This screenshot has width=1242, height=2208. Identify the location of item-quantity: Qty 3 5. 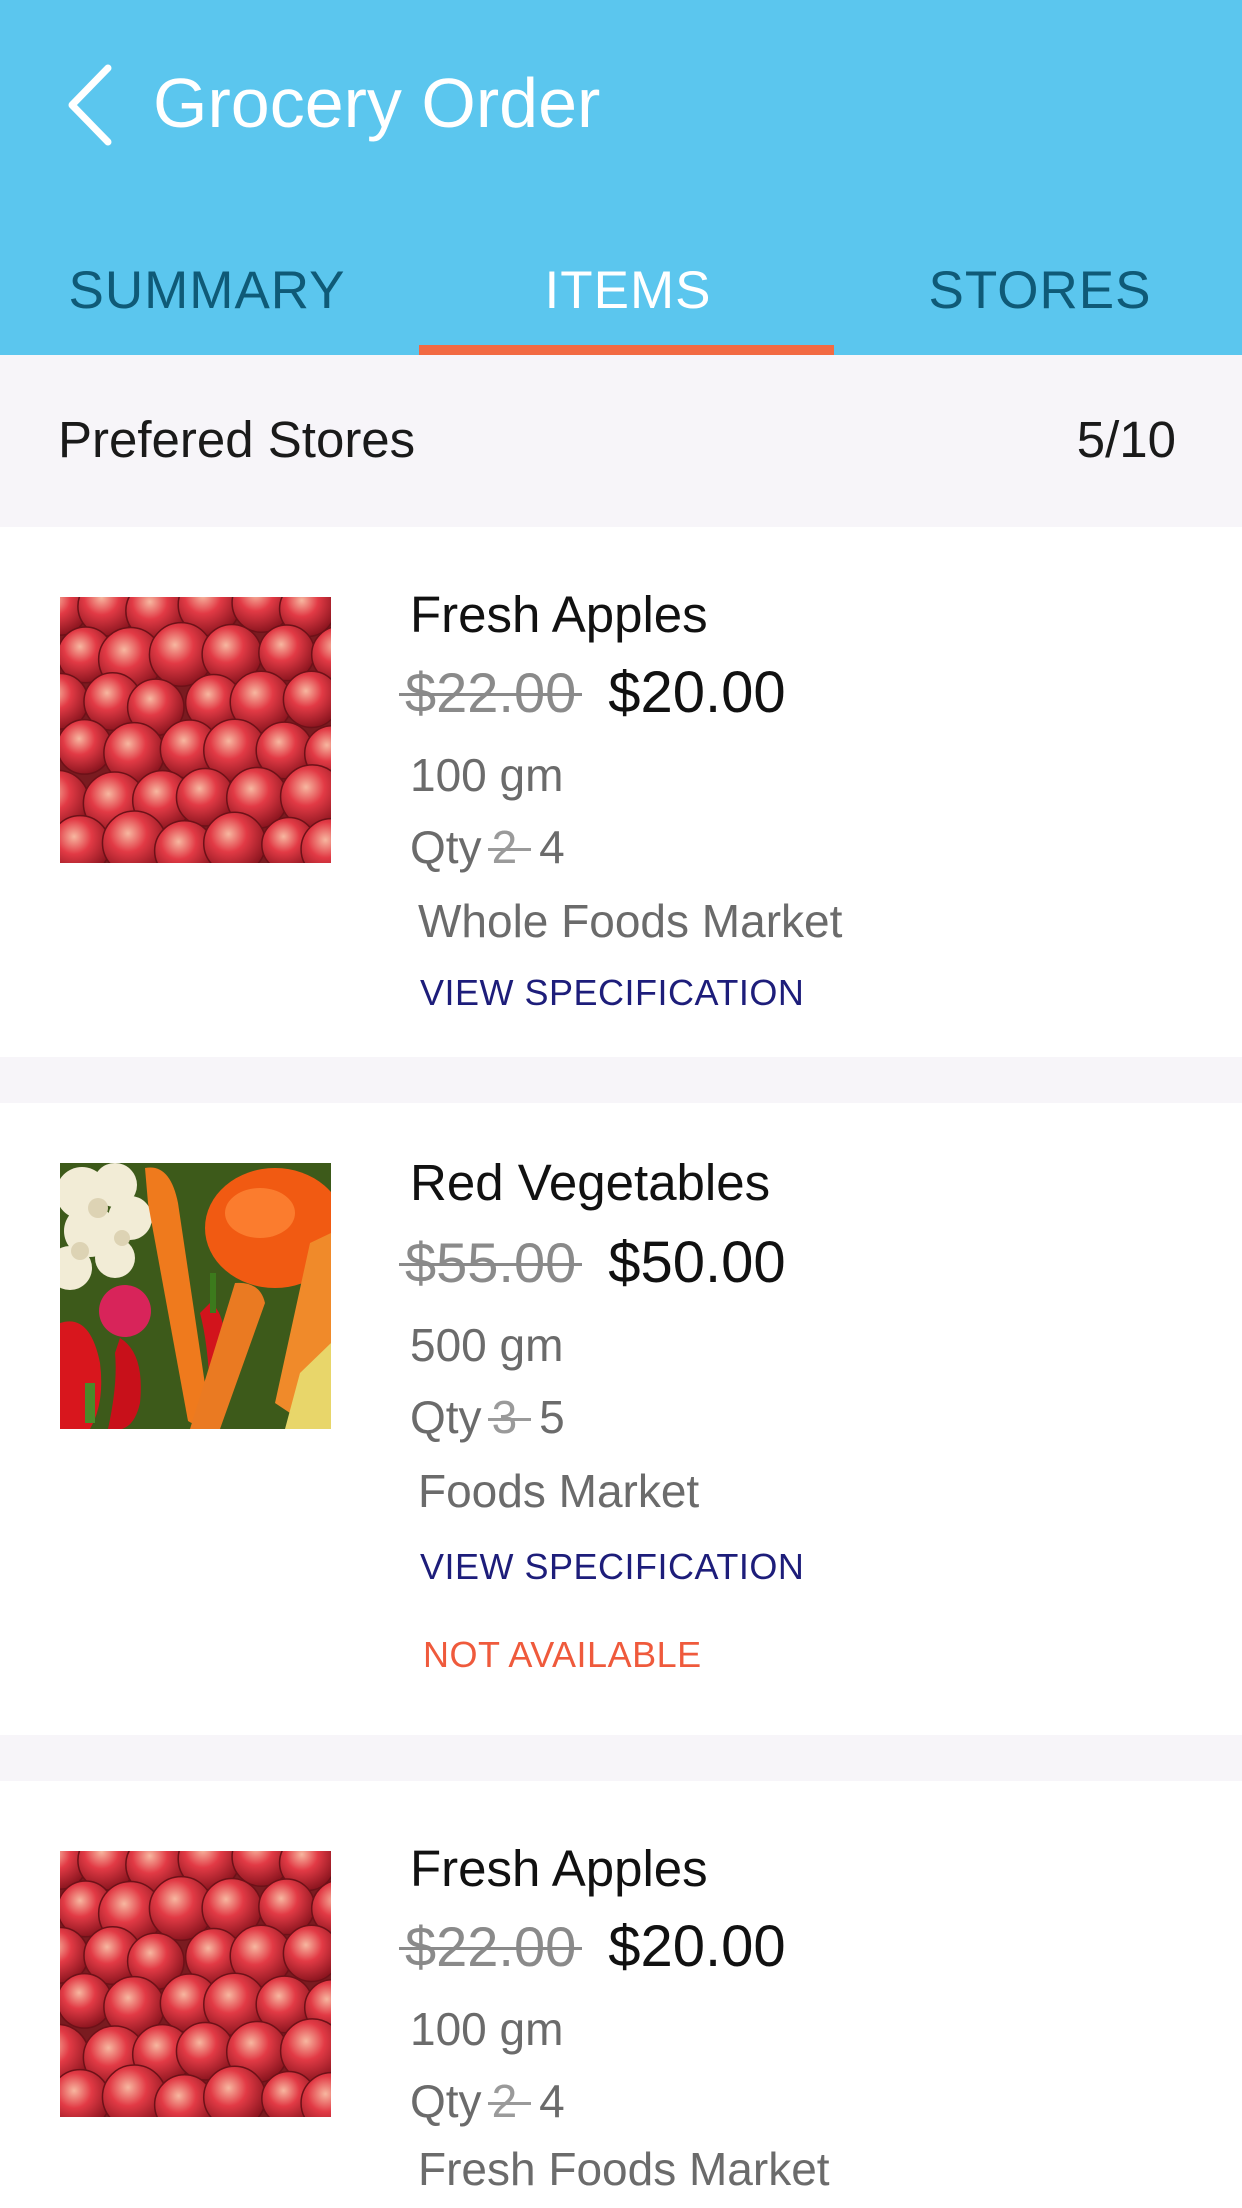
(487, 1417).